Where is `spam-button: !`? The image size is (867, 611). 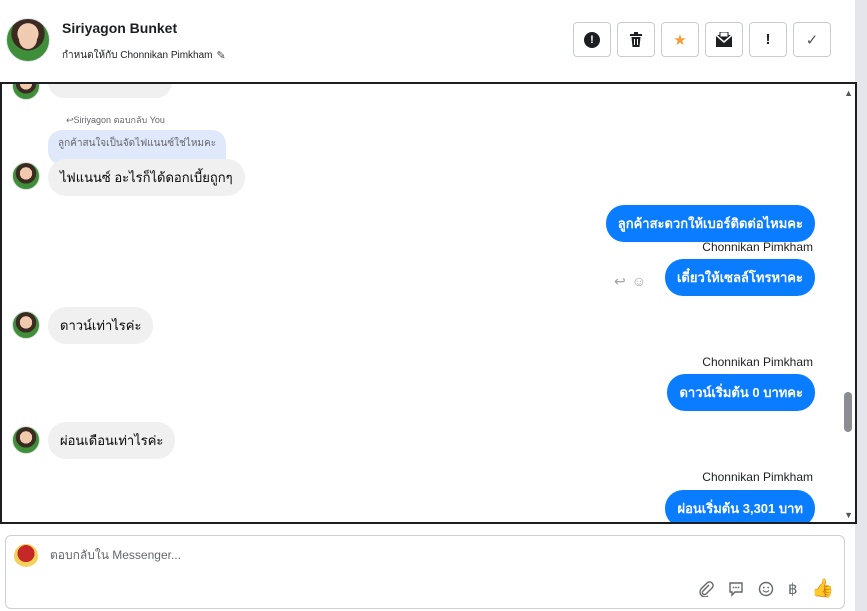 spam-button: ! is located at coordinates (768, 39).